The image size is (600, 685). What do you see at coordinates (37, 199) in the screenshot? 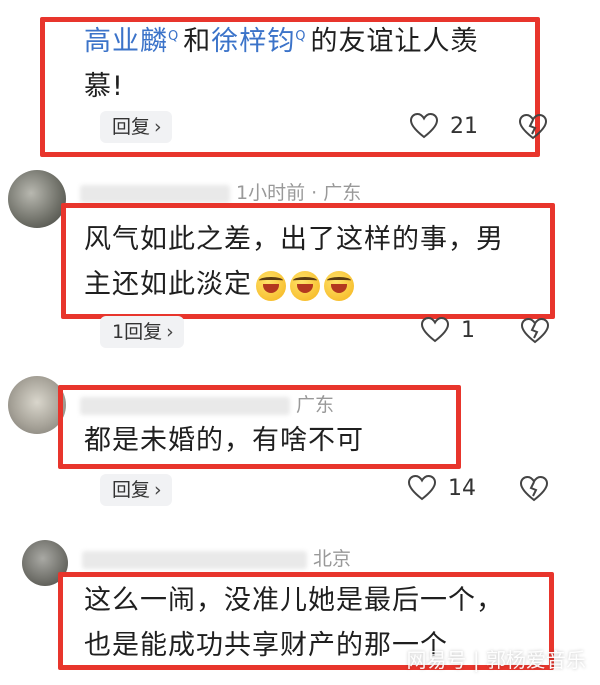
I see `avatar` at bounding box center [37, 199].